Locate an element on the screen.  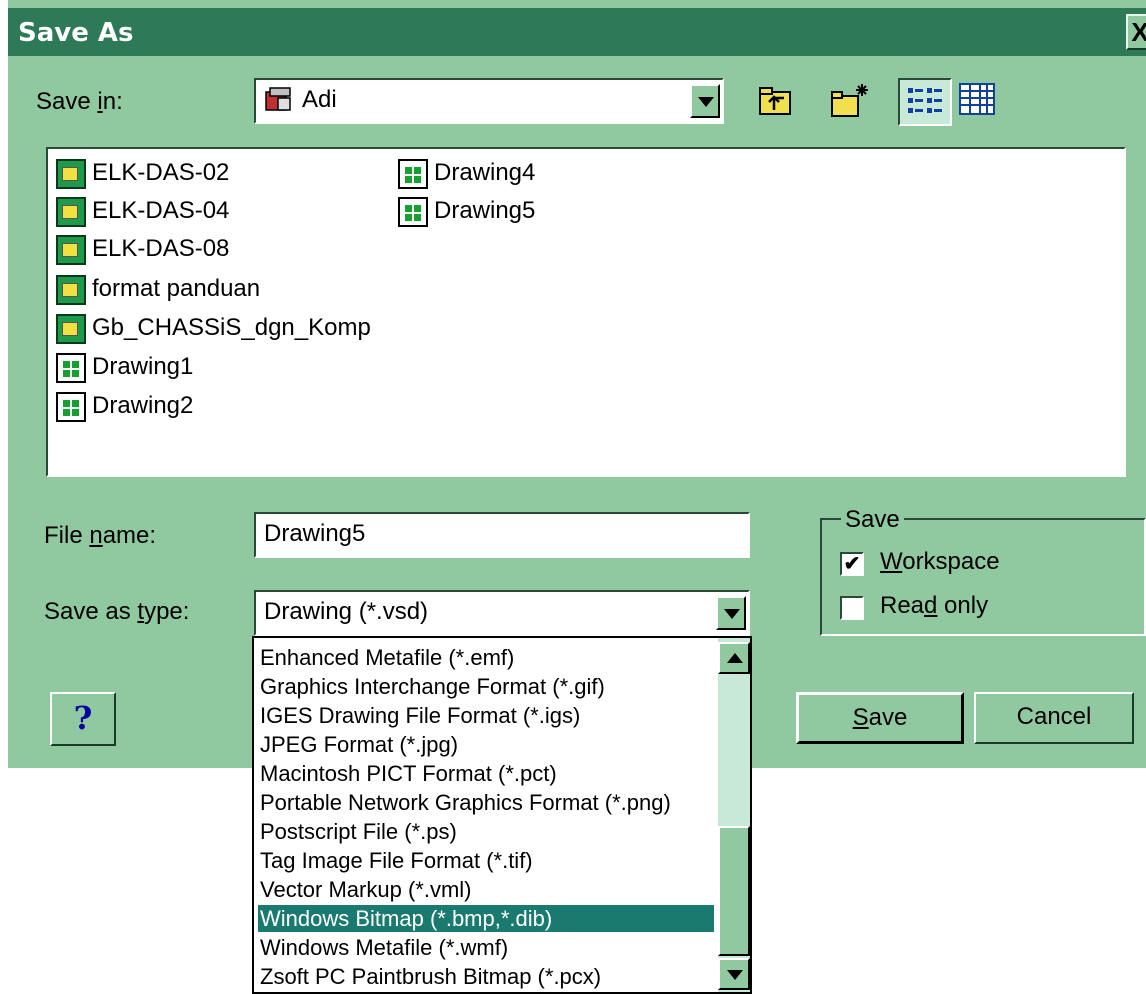
drive-folder-icon is located at coordinates (279, 100).